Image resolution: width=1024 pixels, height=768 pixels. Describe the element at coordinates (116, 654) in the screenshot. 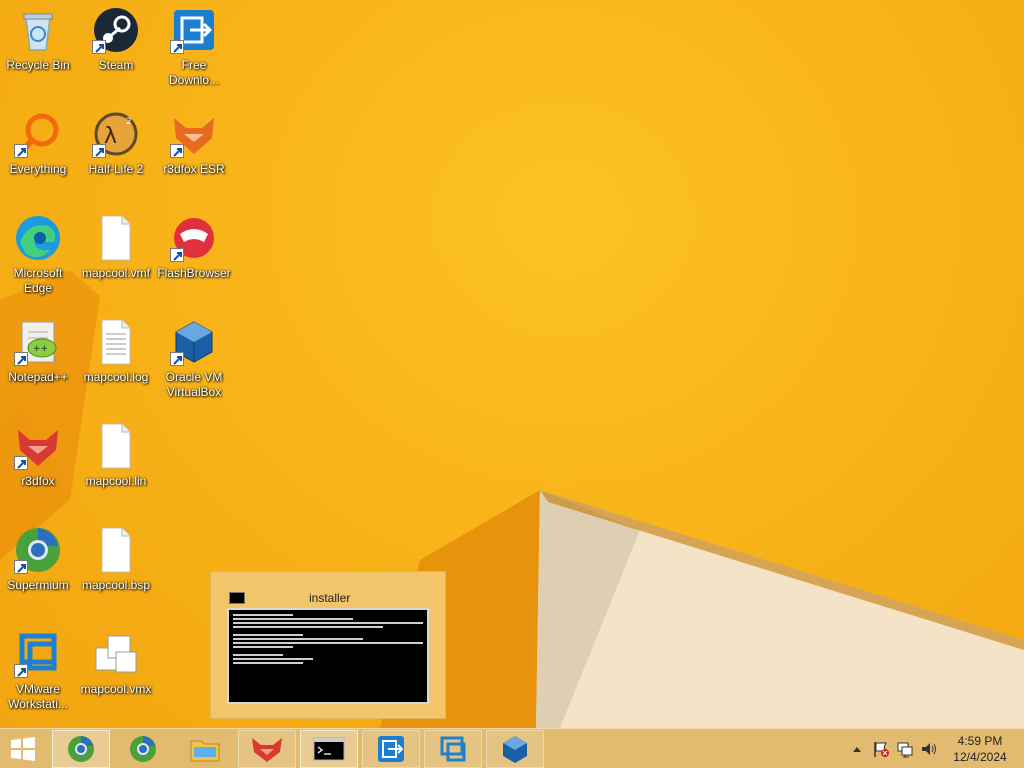

I see `vmx-file-icon` at that location.